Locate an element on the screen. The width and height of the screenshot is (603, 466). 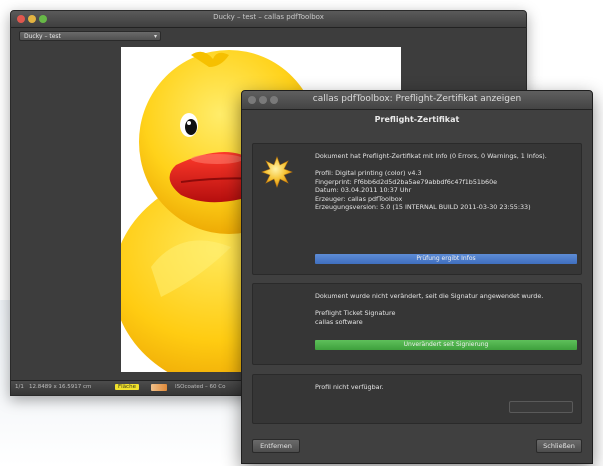
chevron-down-icon: ▾ is located at coordinates (155, 36).